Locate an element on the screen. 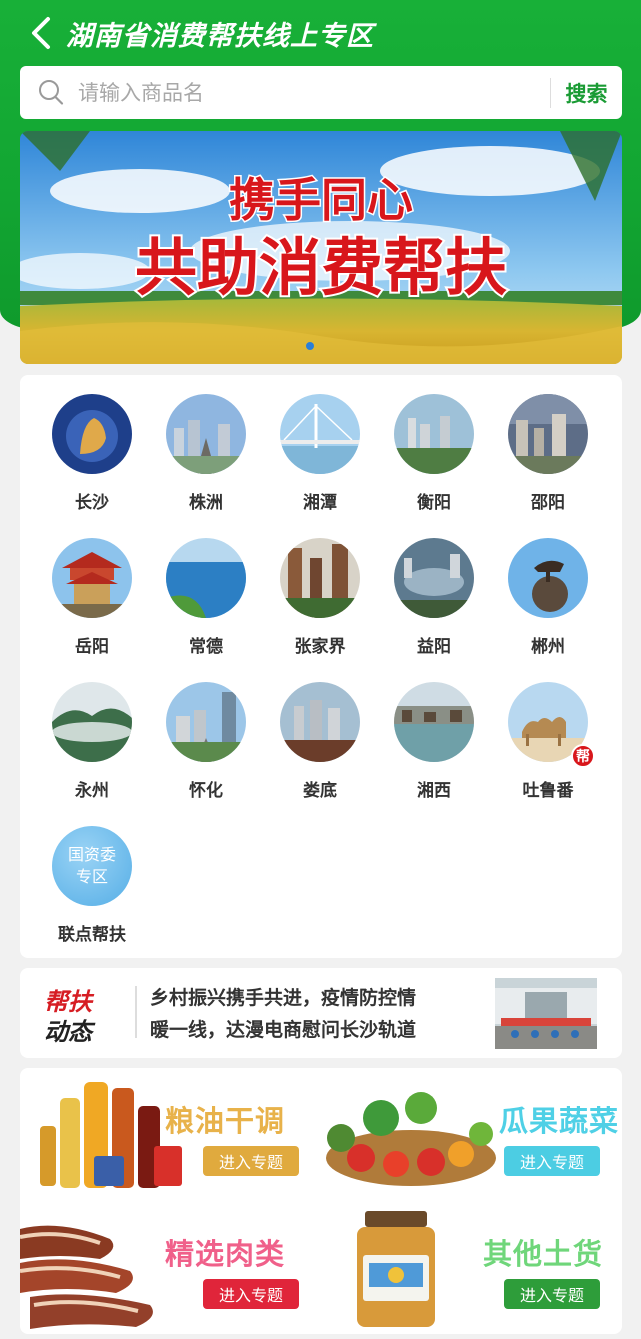 This screenshot has width=641, height=1339. city-label: 永州 is located at coordinates (92, 791).